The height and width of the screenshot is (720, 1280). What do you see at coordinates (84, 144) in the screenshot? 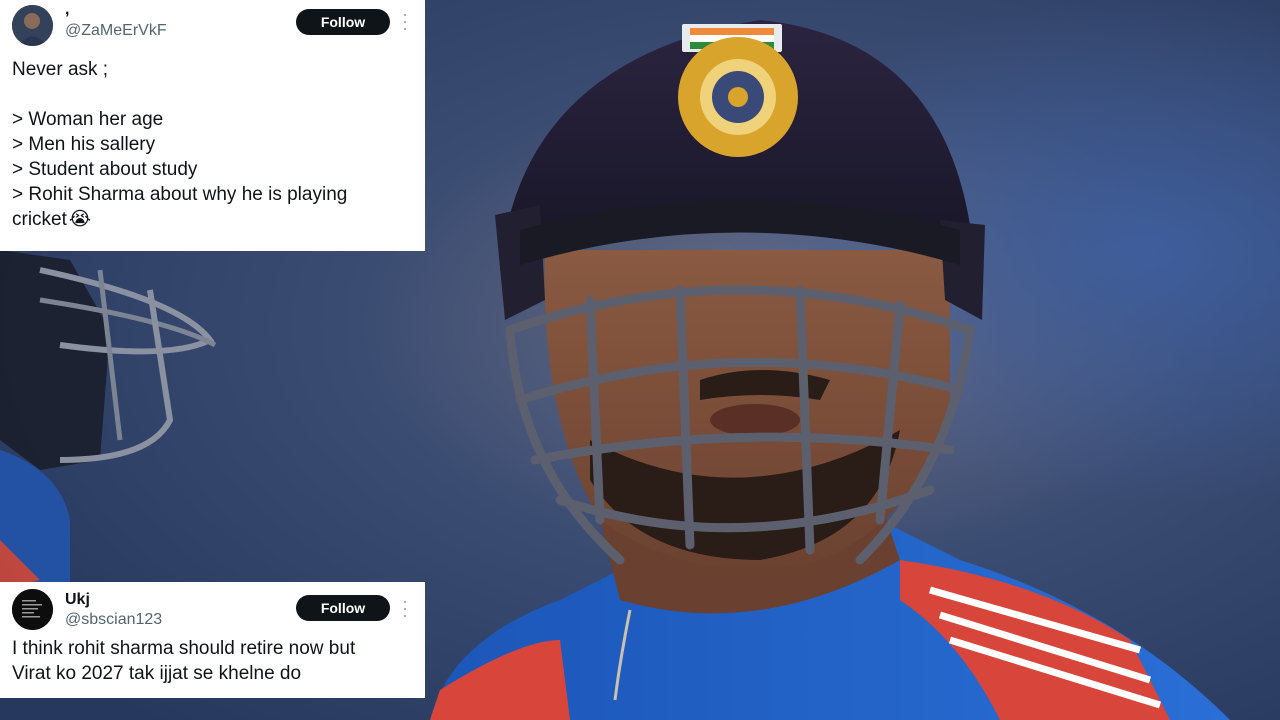
I see `tweet-line: > Men his sallery` at bounding box center [84, 144].